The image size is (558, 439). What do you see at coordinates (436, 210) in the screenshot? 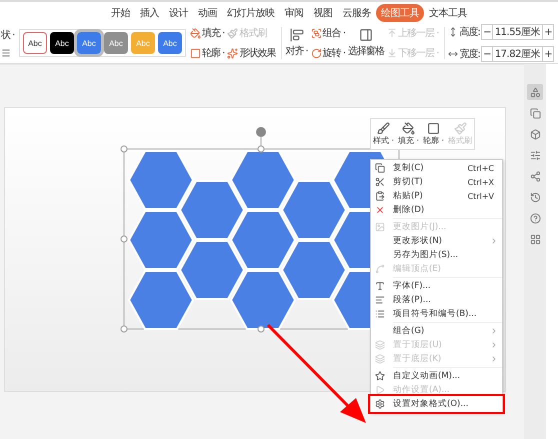
I see `menu-item: 删除(D)` at bounding box center [436, 210].